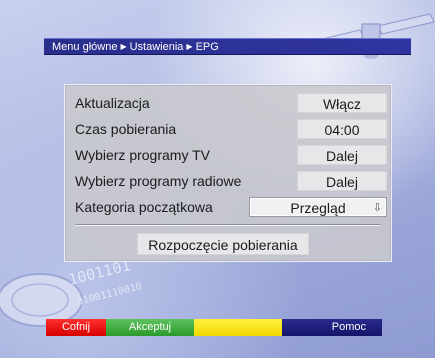 The height and width of the screenshot is (358, 435). I want to click on svg-text: 01001110010, so click(109, 294).